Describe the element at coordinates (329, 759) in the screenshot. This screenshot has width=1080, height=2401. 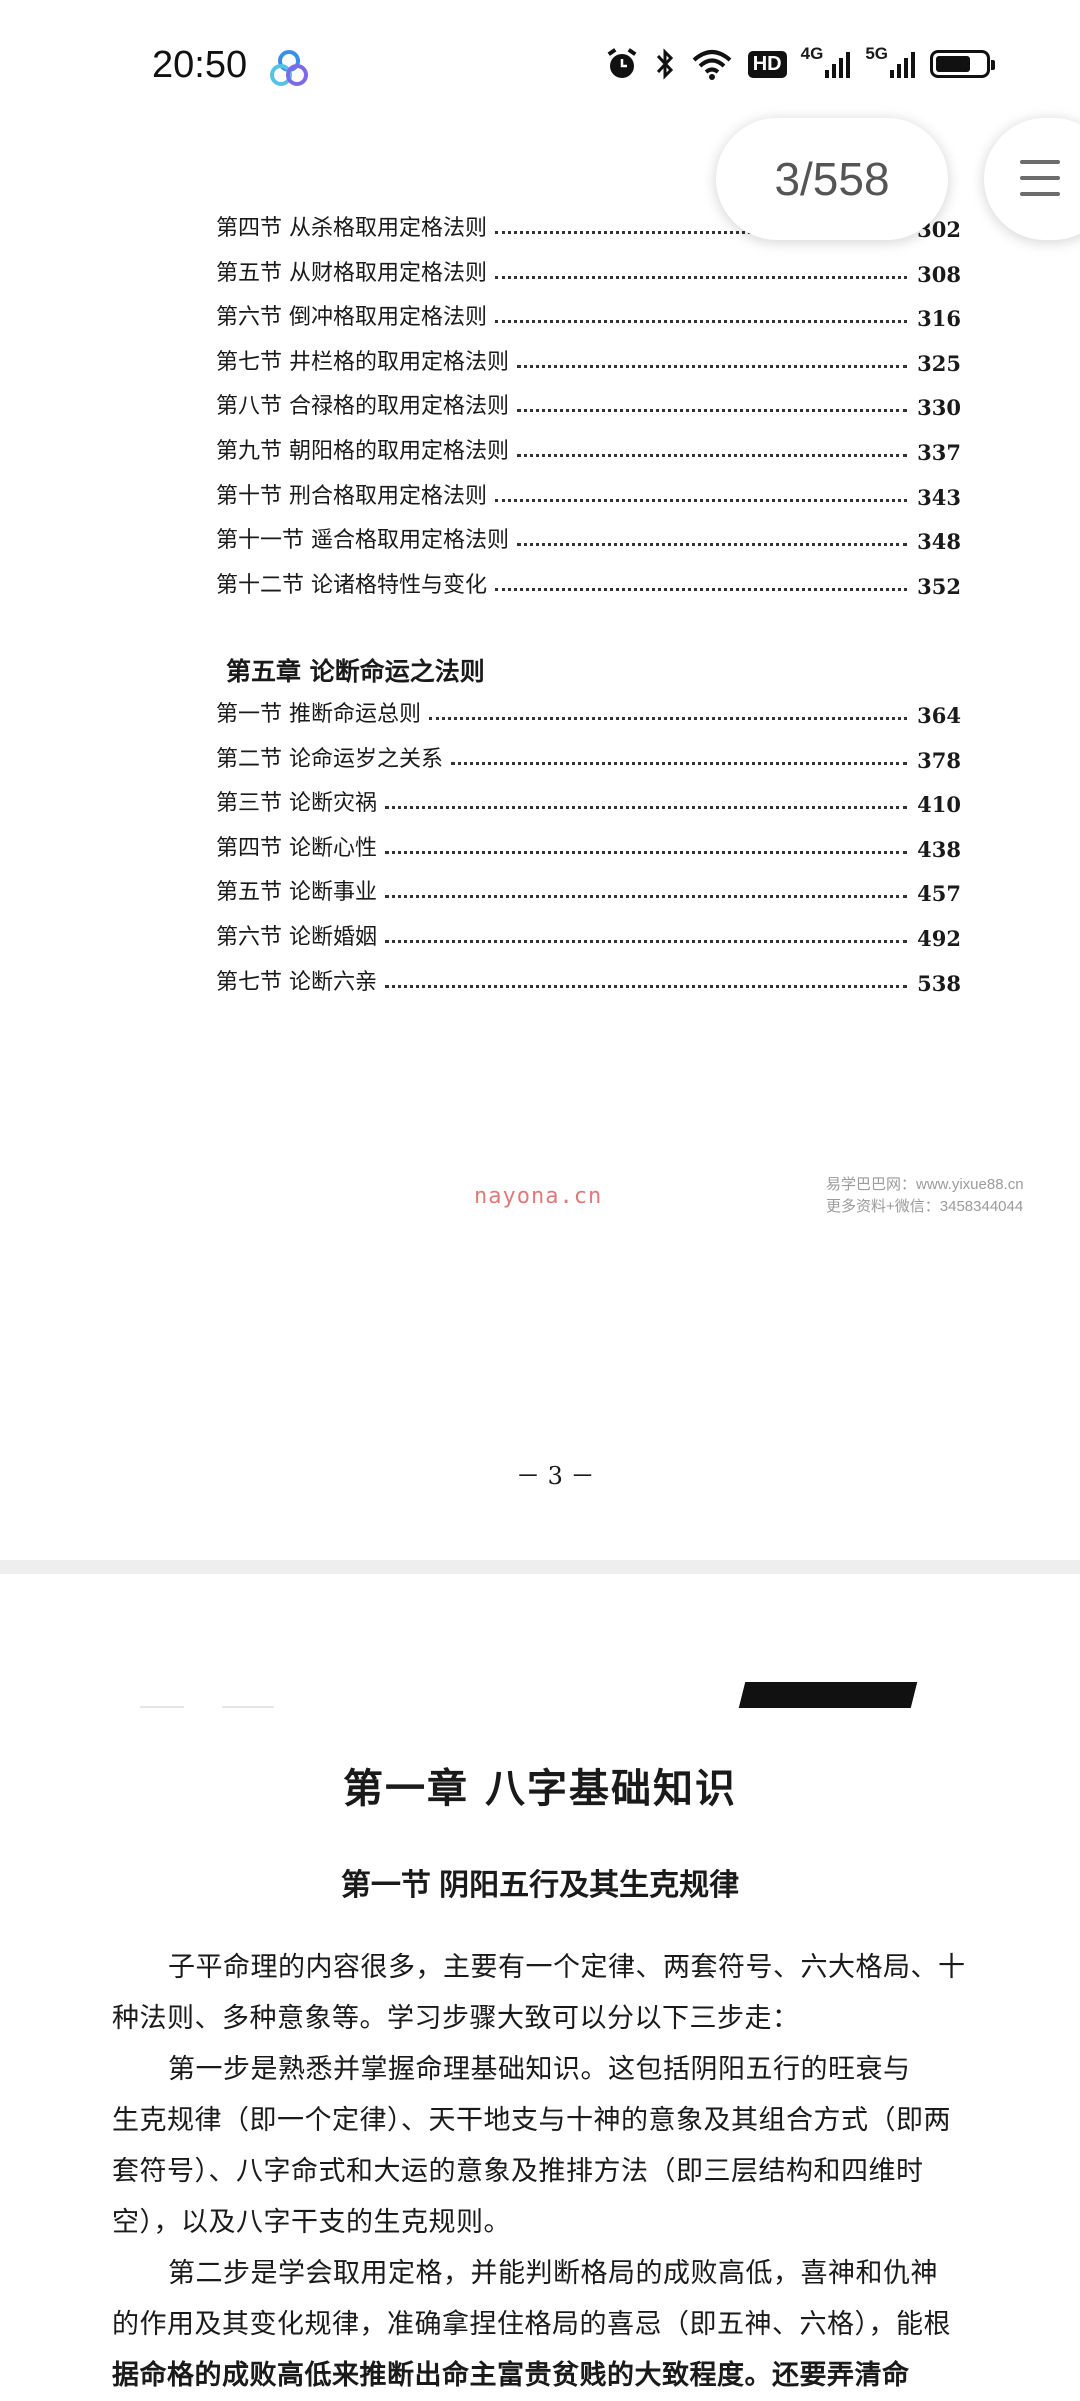
I see `toc-entry-label: 第二节 论命运岁之关系` at that location.